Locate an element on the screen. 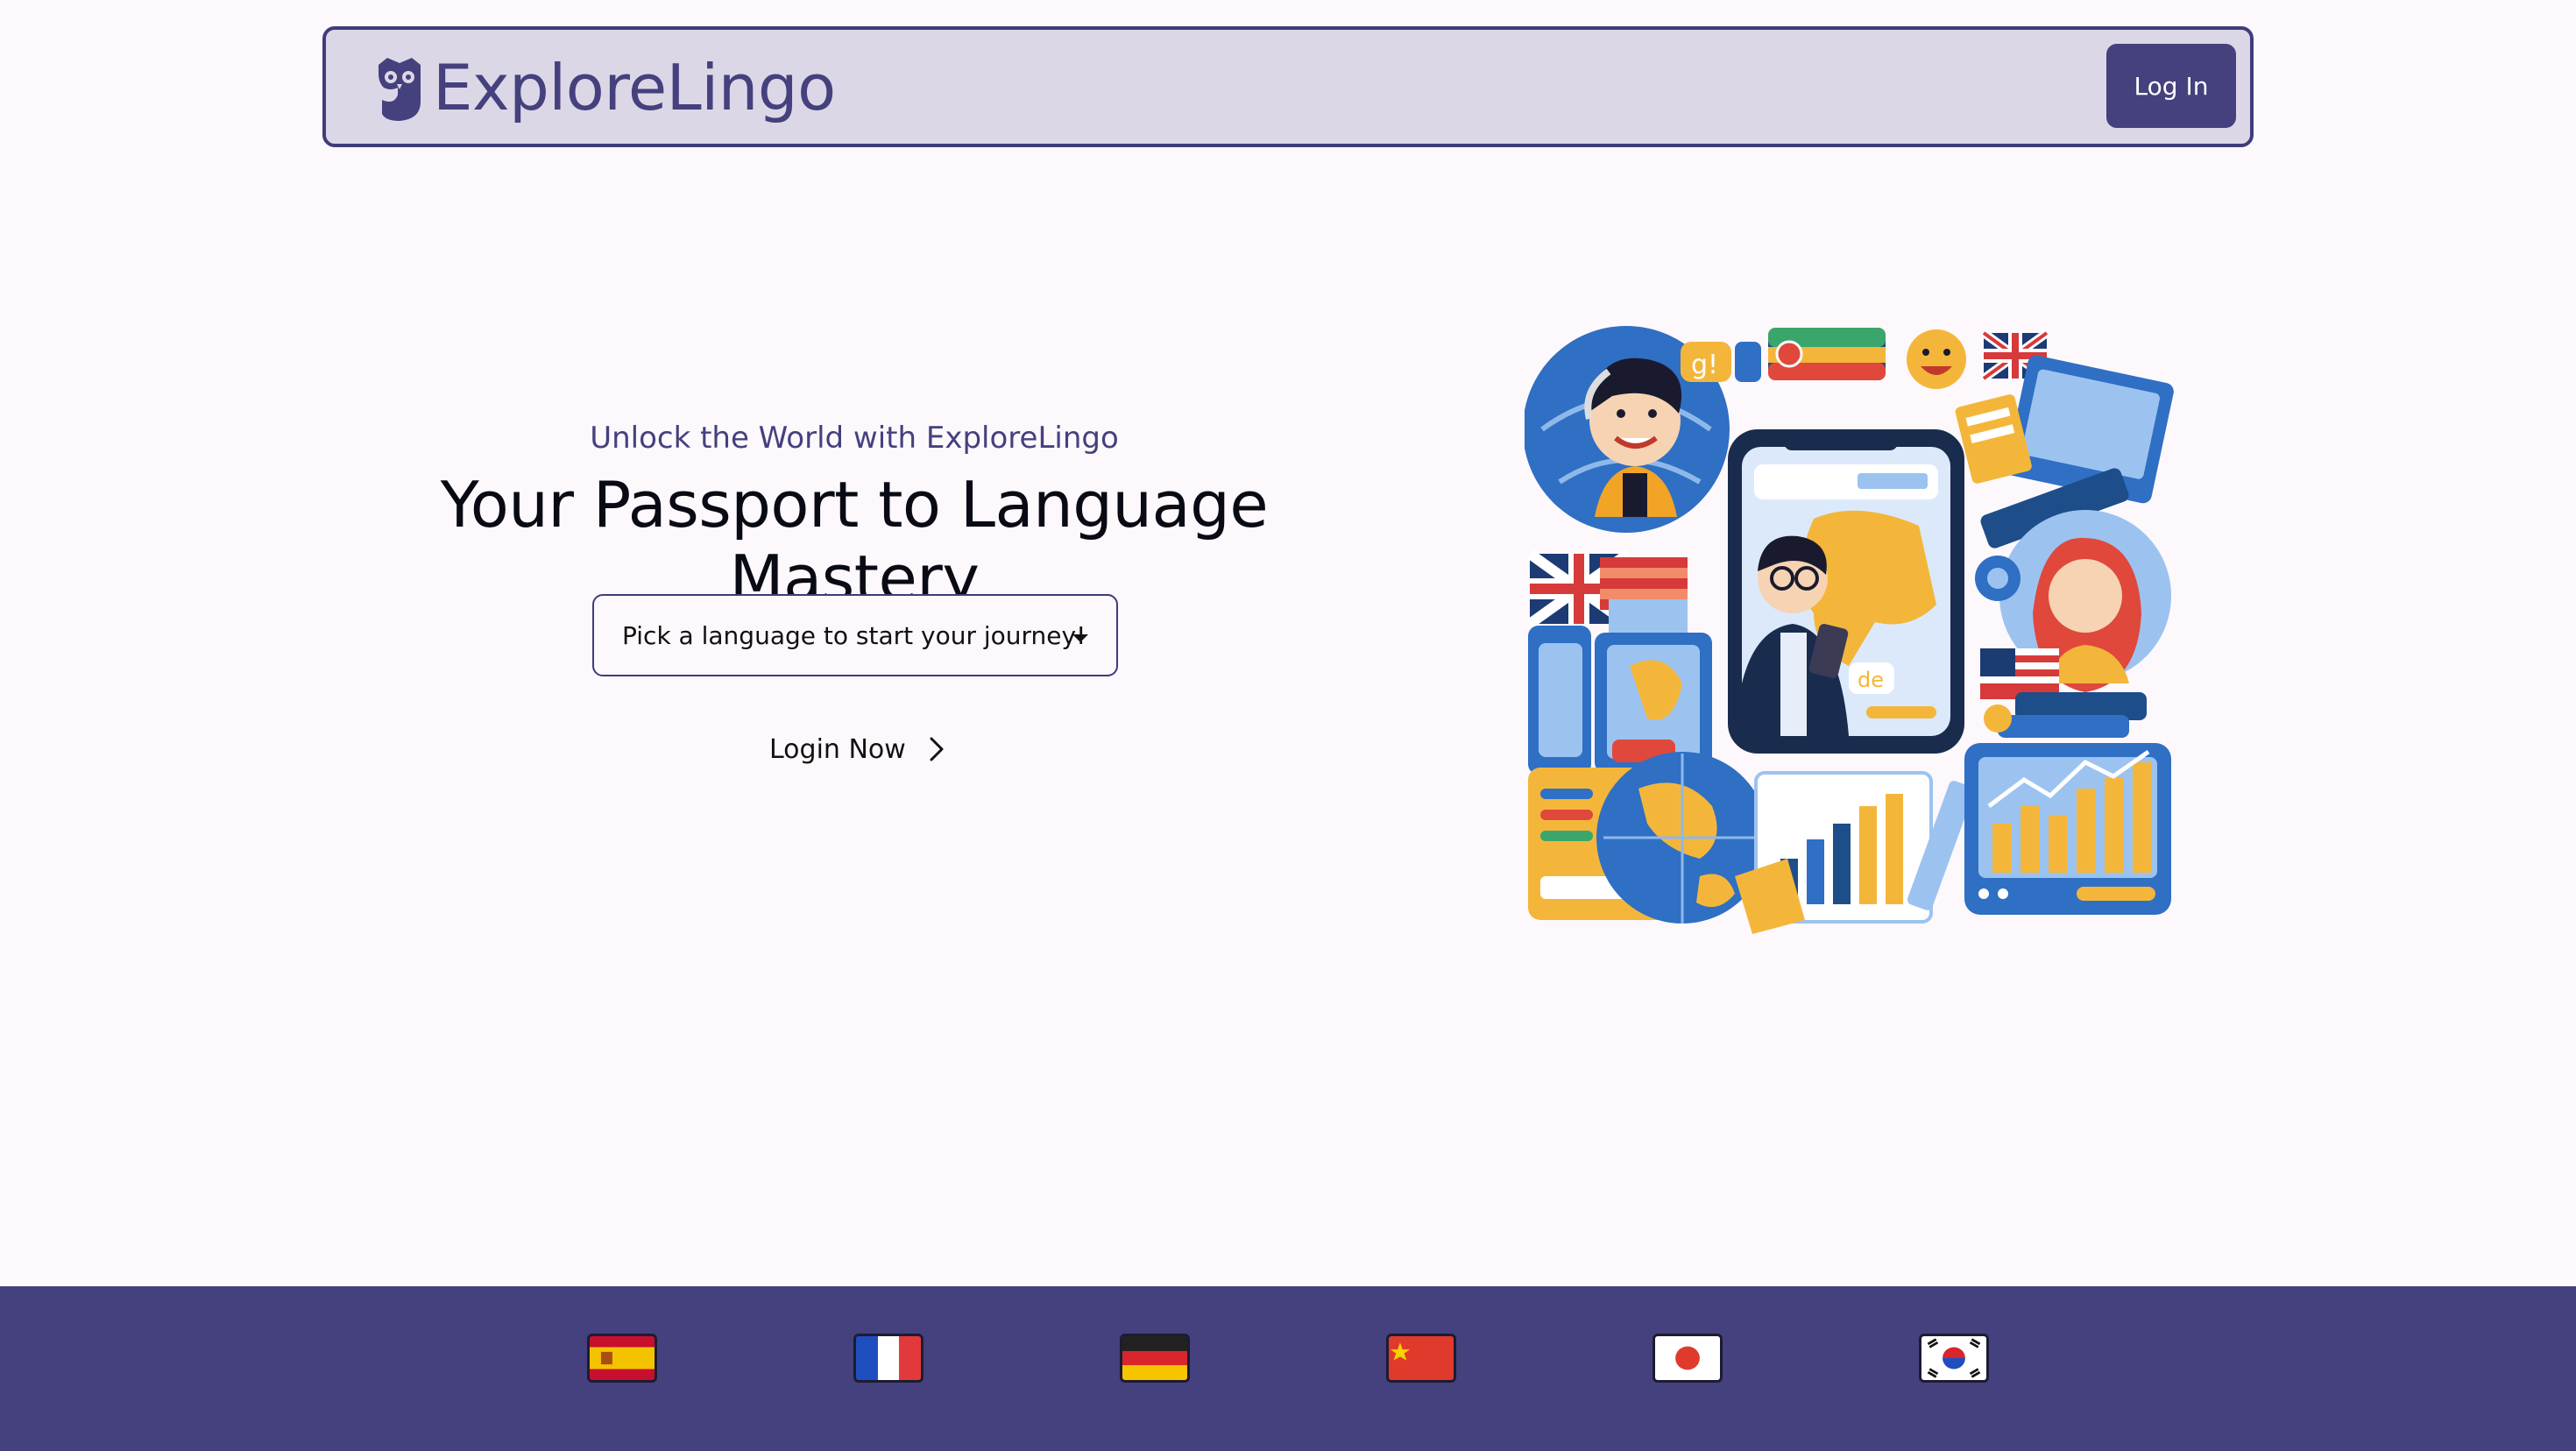 Image resolution: width=2576 pixels, height=1451 pixels. france-flag-icon is located at coordinates (888, 1358).